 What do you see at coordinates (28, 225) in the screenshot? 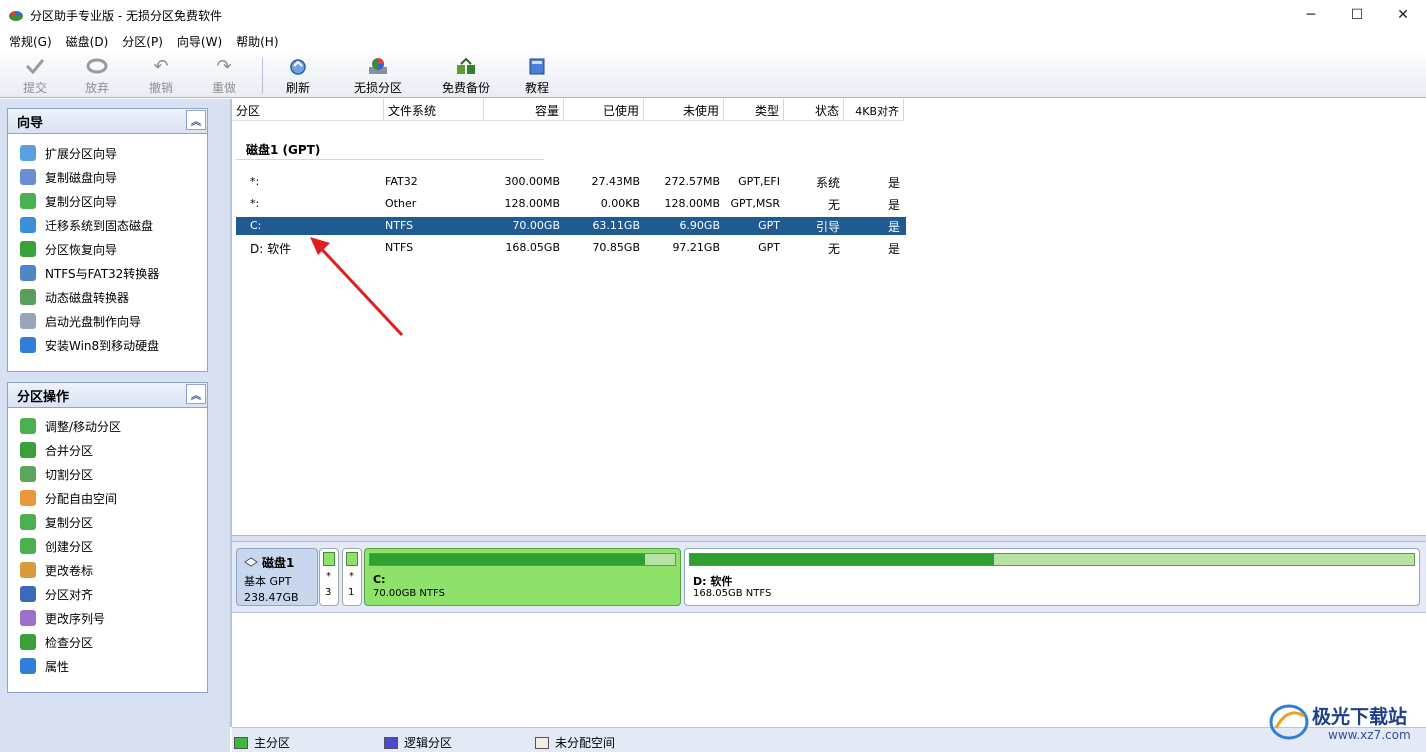
I see `migrate-icon` at bounding box center [28, 225].